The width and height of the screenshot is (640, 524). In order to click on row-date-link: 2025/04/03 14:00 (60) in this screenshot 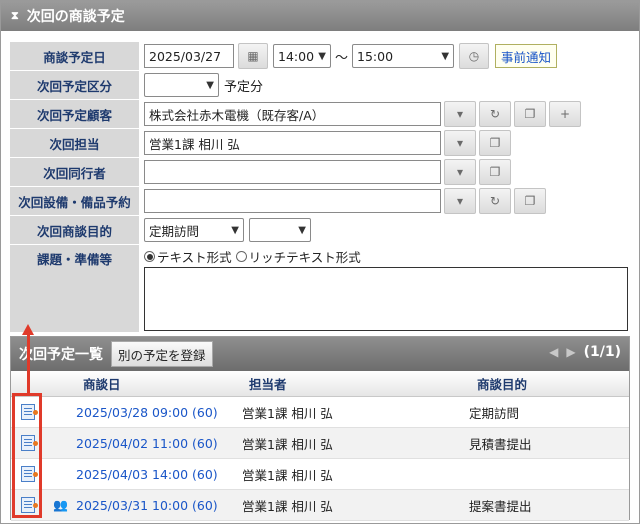, I will do `click(147, 474)`.